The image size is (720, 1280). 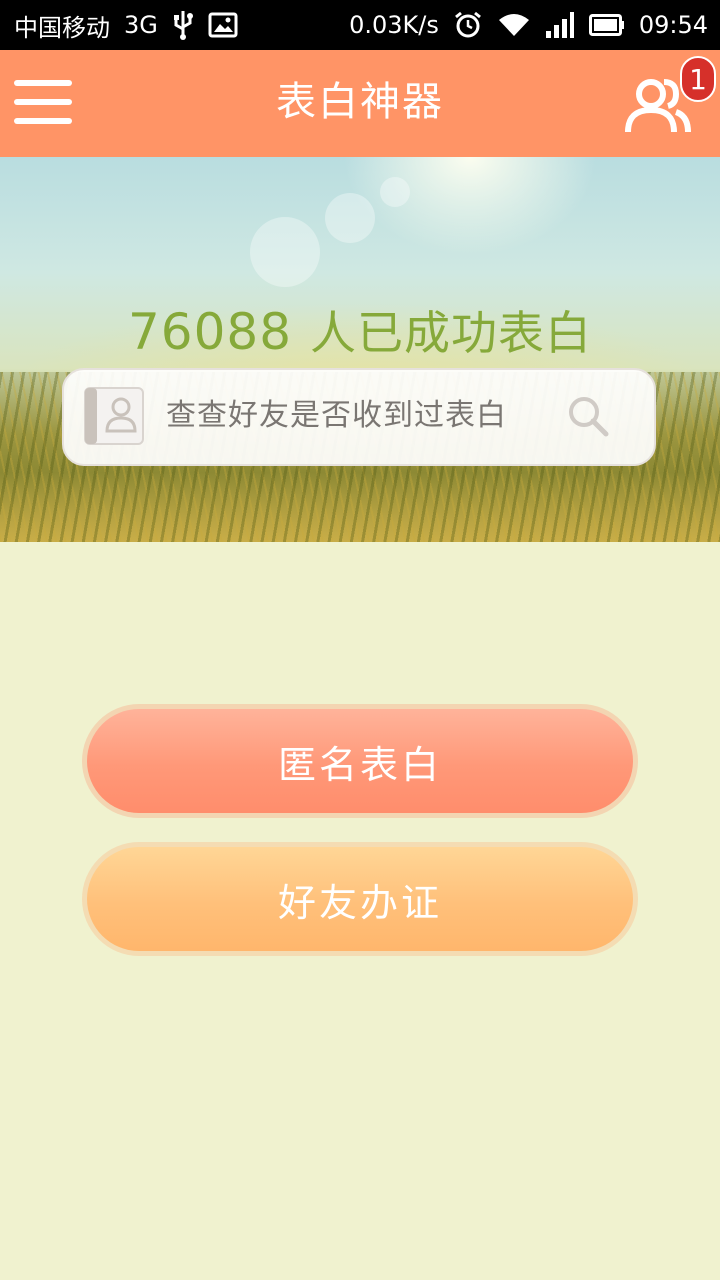 I want to click on anonymous-confession-button-frame: 匿名表白, so click(x=360, y=761).